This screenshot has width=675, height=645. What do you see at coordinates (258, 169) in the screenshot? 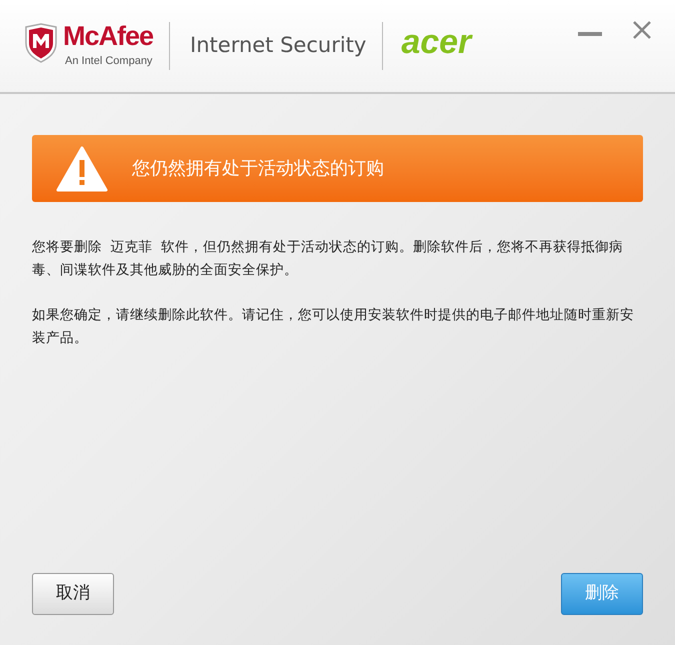
I see `alert-title: 您仍然拥有处于活动状态的订购` at bounding box center [258, 169].